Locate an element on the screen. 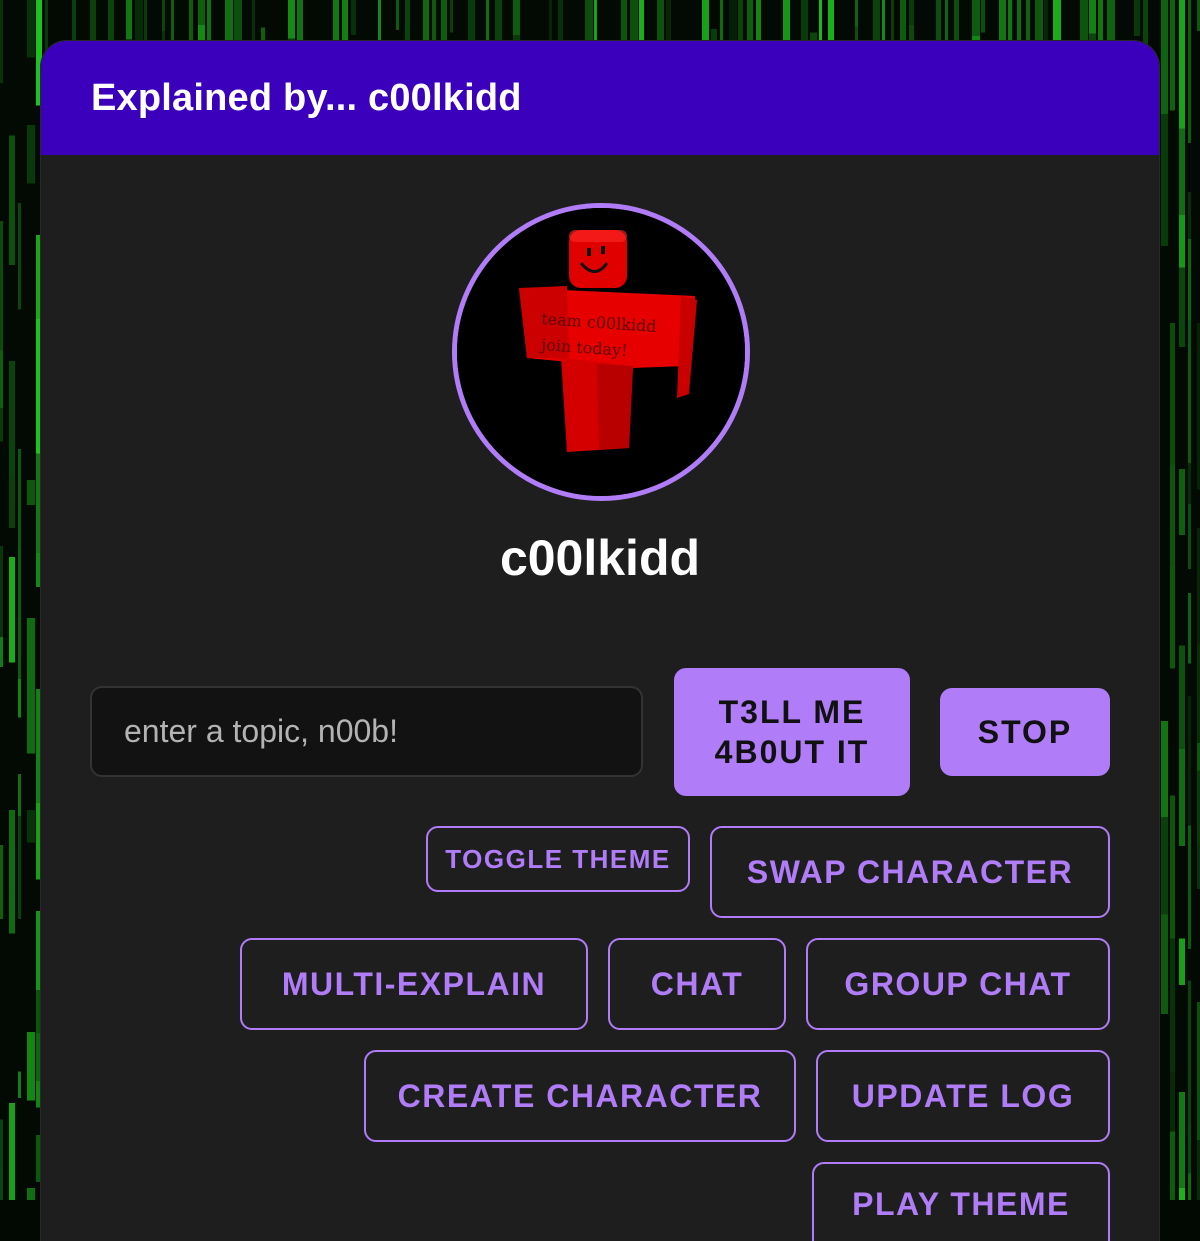  play-theme-button: PLAY THEME is located at coordinates (961, 1201).